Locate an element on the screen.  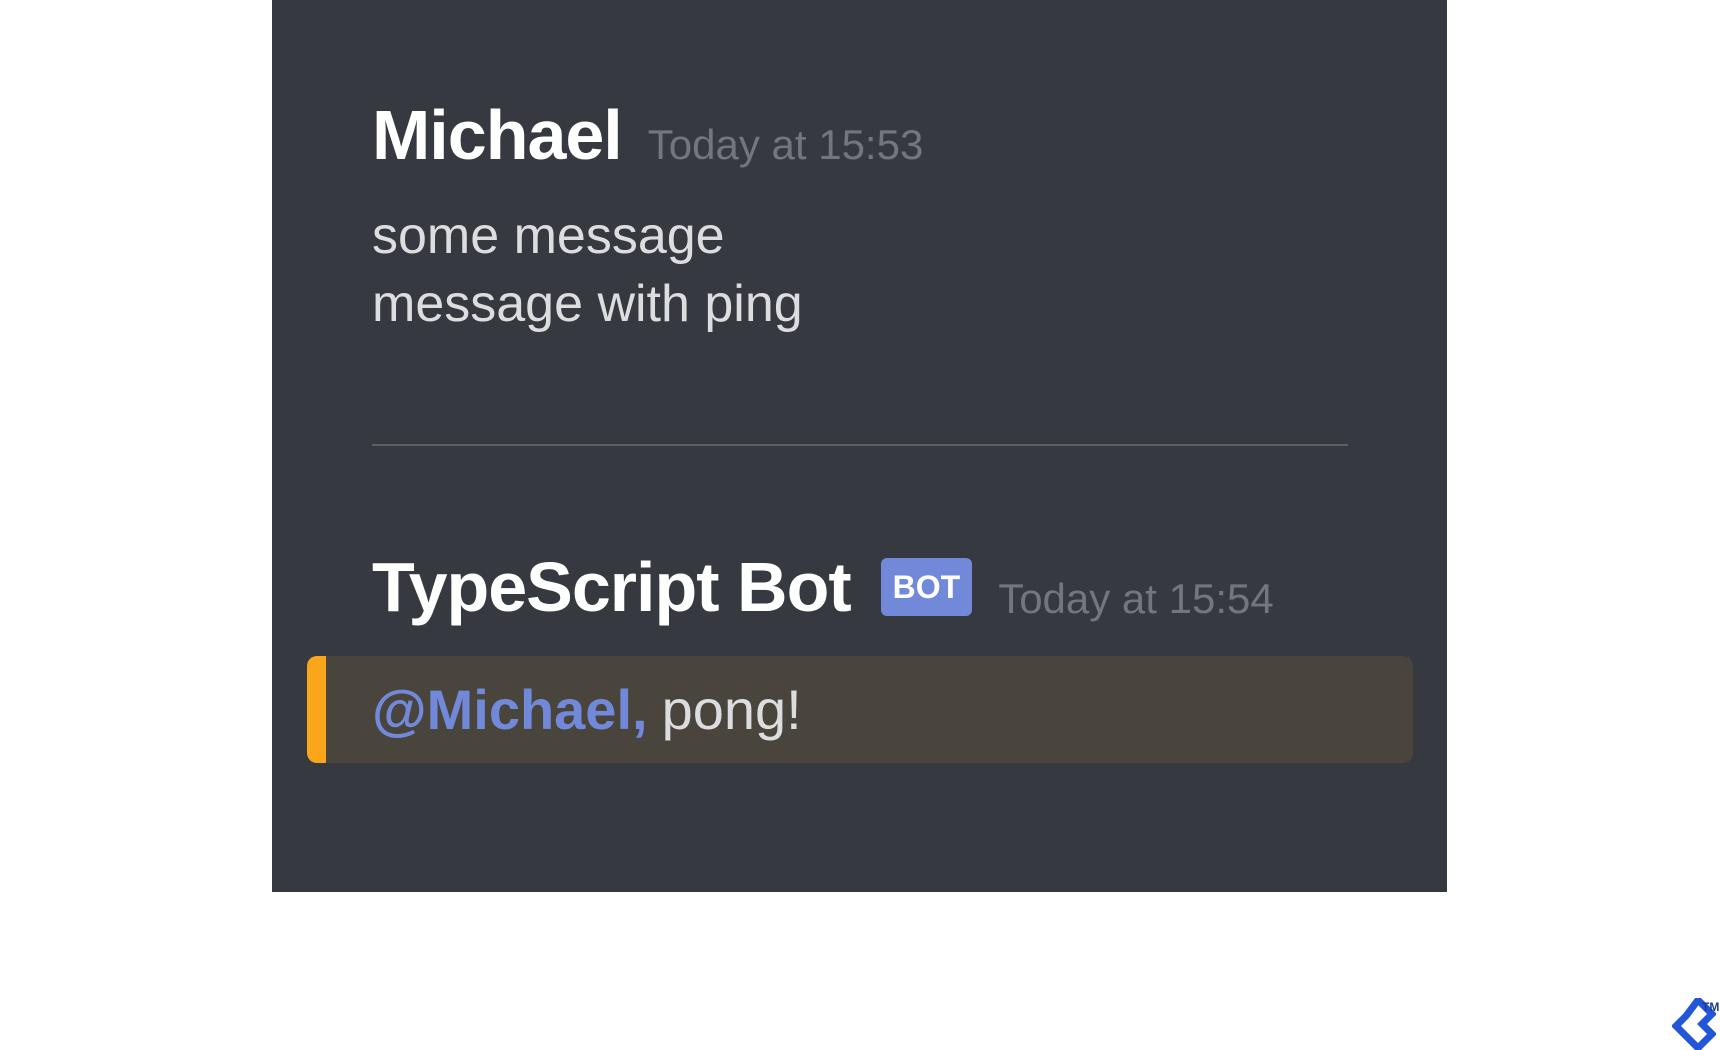
message-divider is located at coordinates (860, 445).